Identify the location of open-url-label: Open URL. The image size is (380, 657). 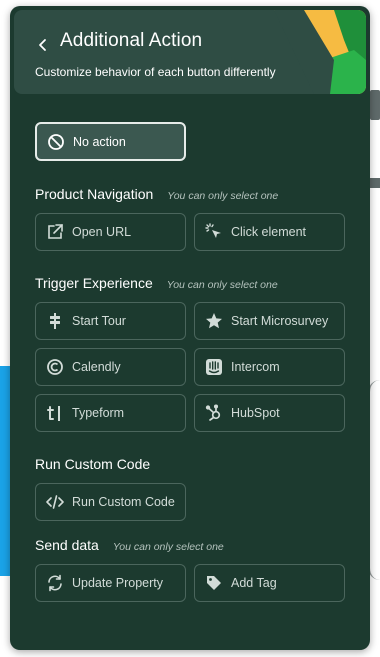
(102, 232).